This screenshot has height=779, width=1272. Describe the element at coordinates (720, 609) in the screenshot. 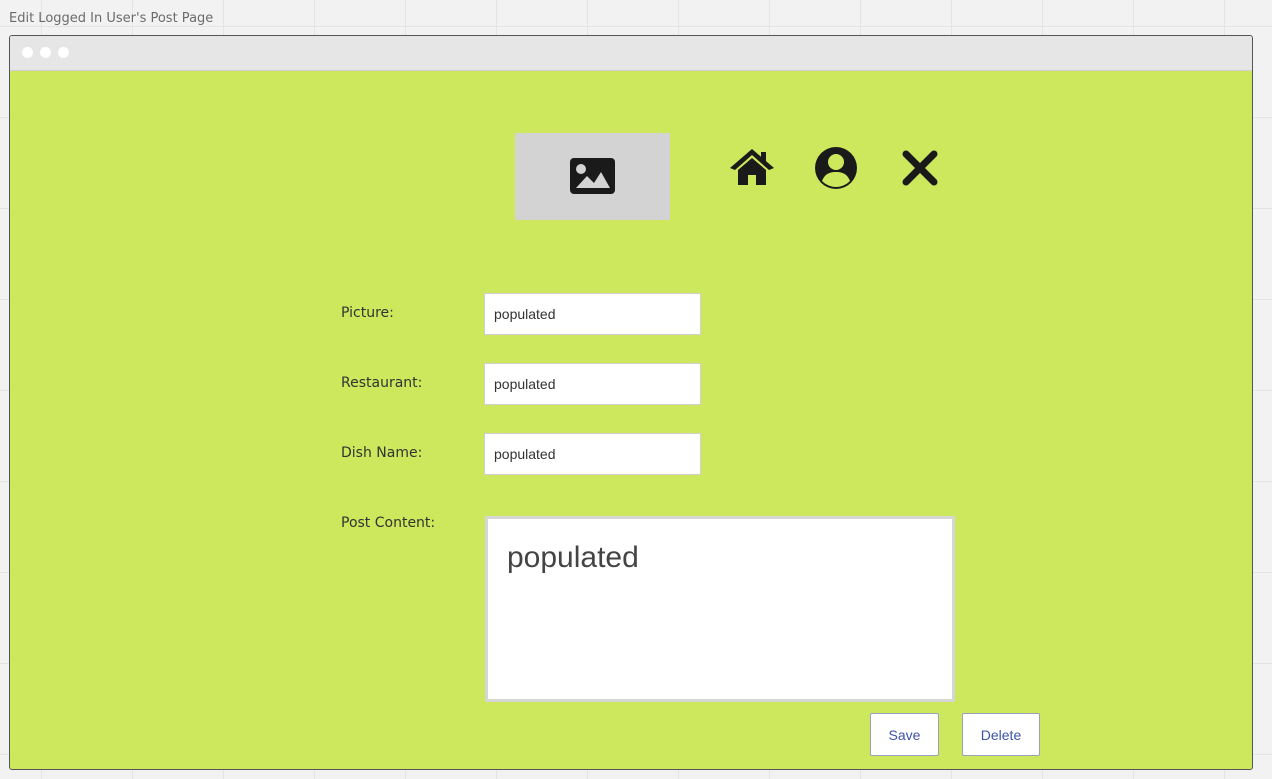

I see `post-content-textarea: populated` at that location.